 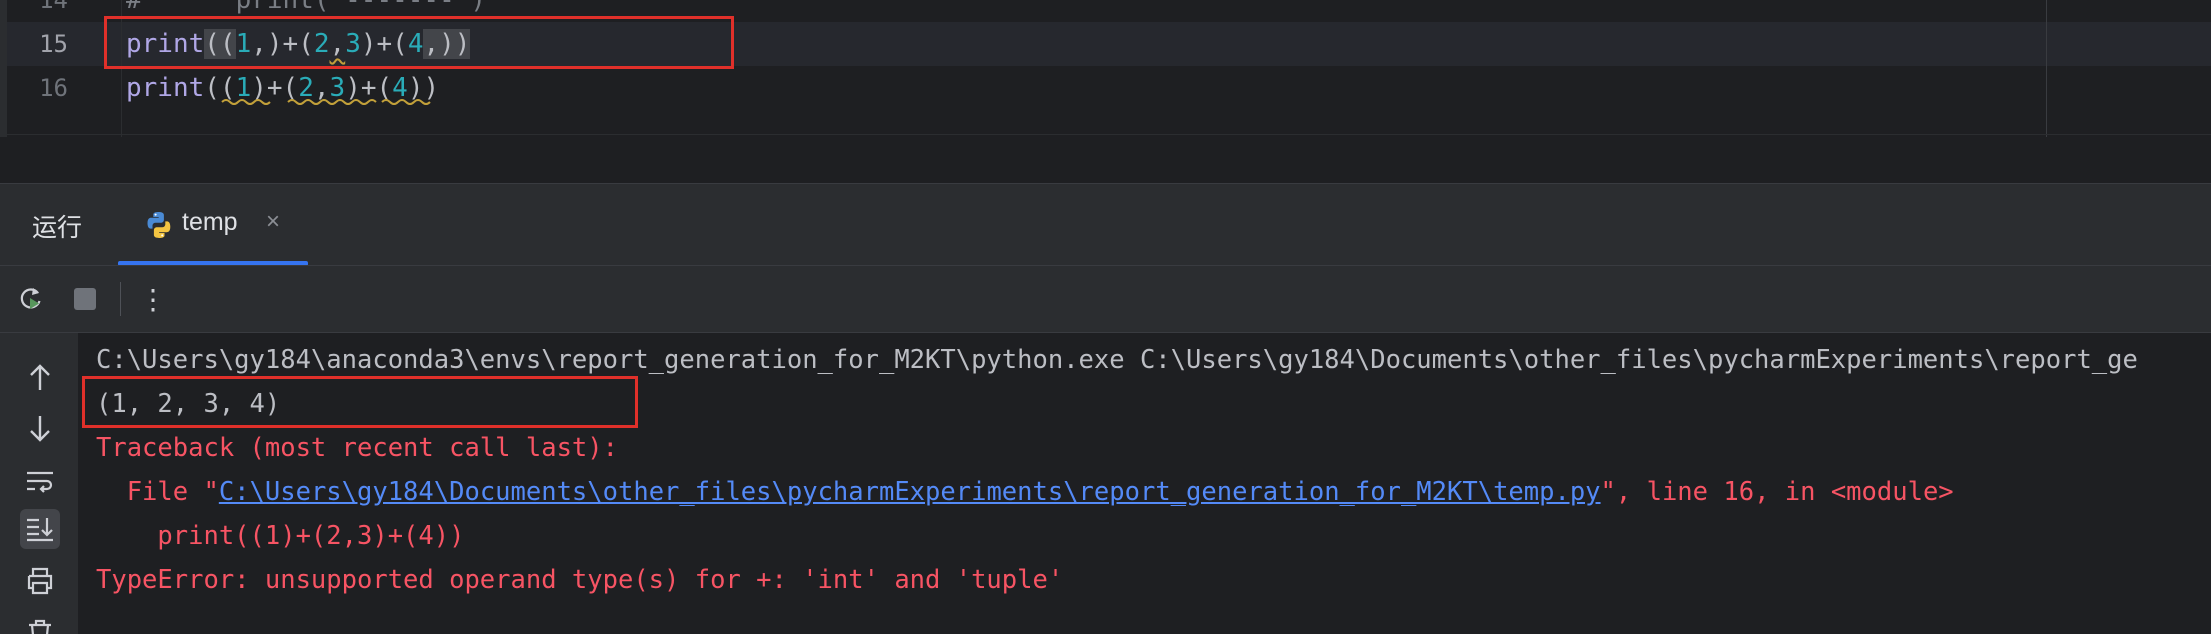 I want to click on tab-temp: temp ×, so click(x=213, y=225).